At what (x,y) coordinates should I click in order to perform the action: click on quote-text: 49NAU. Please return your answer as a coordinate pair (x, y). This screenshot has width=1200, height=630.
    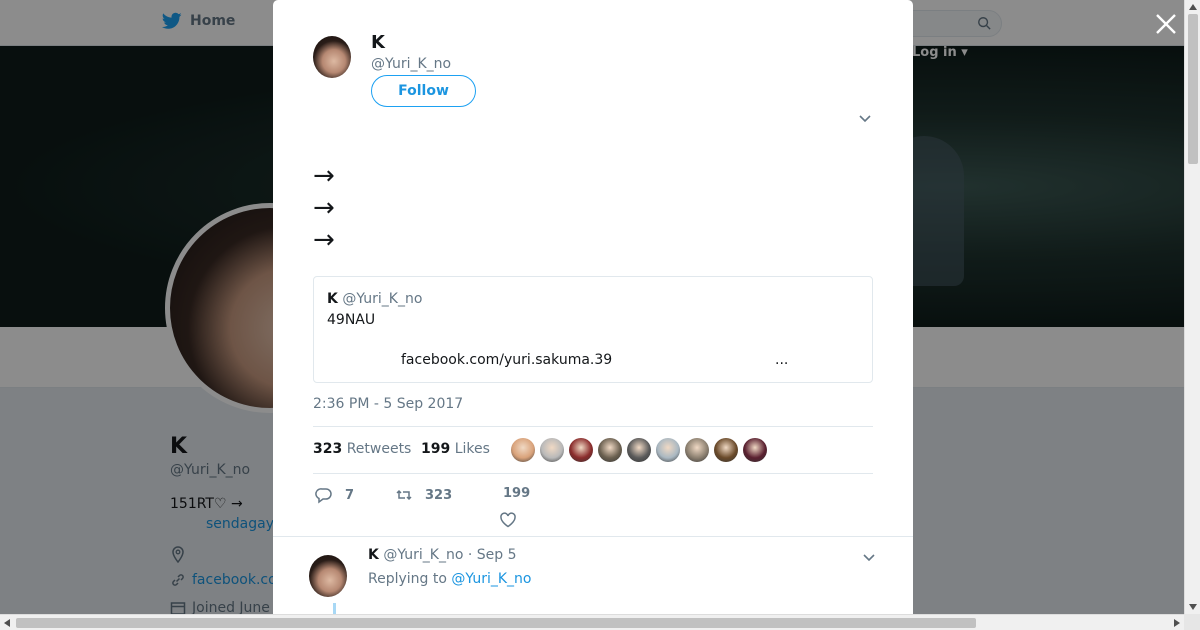
    Looking at the image, I should click on (351, 320).